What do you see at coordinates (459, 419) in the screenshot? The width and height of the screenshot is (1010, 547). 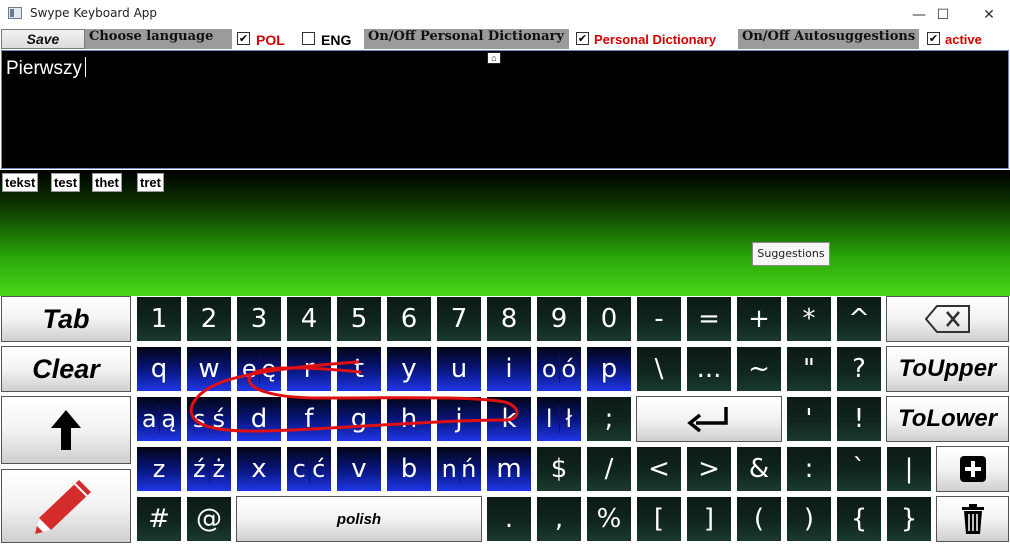 I see `key-j: j` at bounding box center [459, 419].